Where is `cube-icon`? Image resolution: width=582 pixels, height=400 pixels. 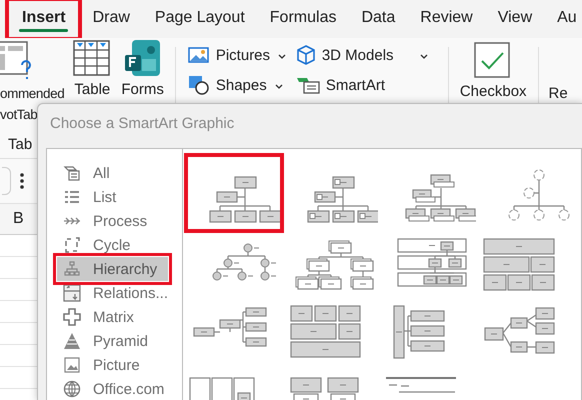 cube-icon is located at coordinates (306, 55).